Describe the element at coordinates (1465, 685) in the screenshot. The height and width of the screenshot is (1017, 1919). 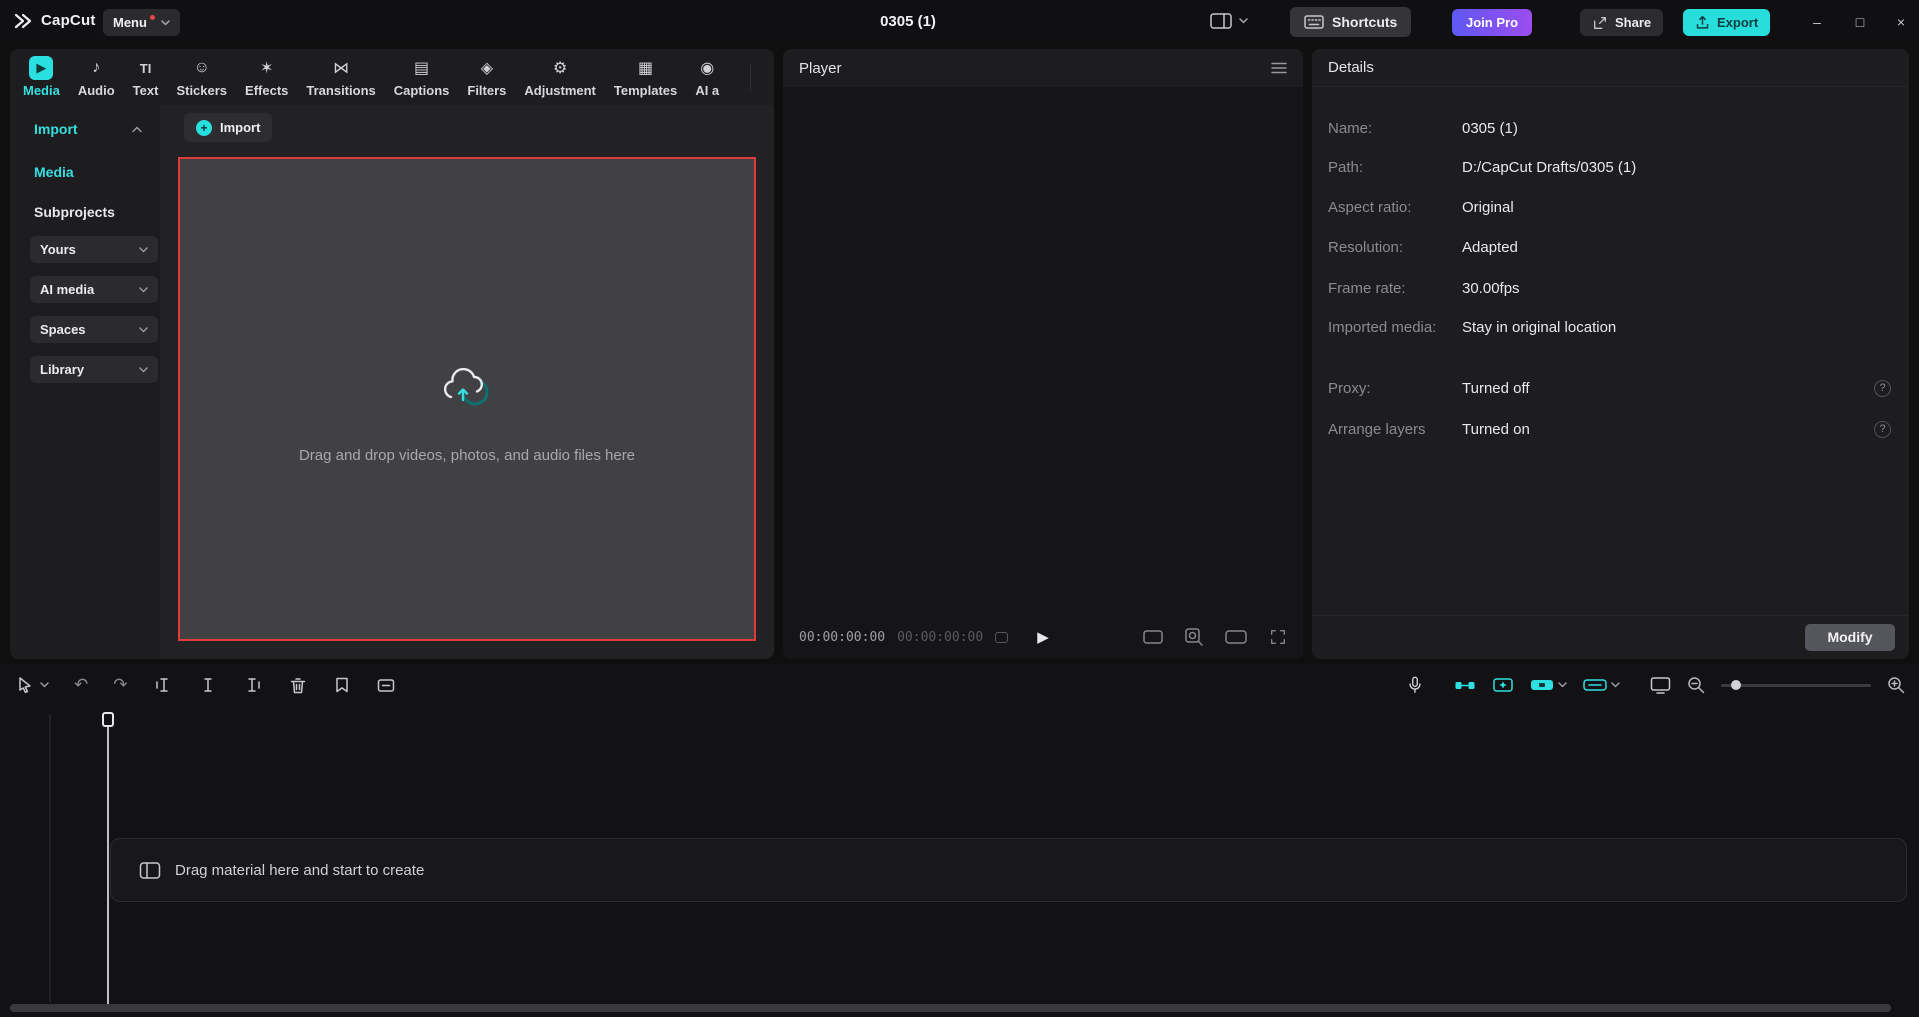
I see `link-clips-icon` at that location.